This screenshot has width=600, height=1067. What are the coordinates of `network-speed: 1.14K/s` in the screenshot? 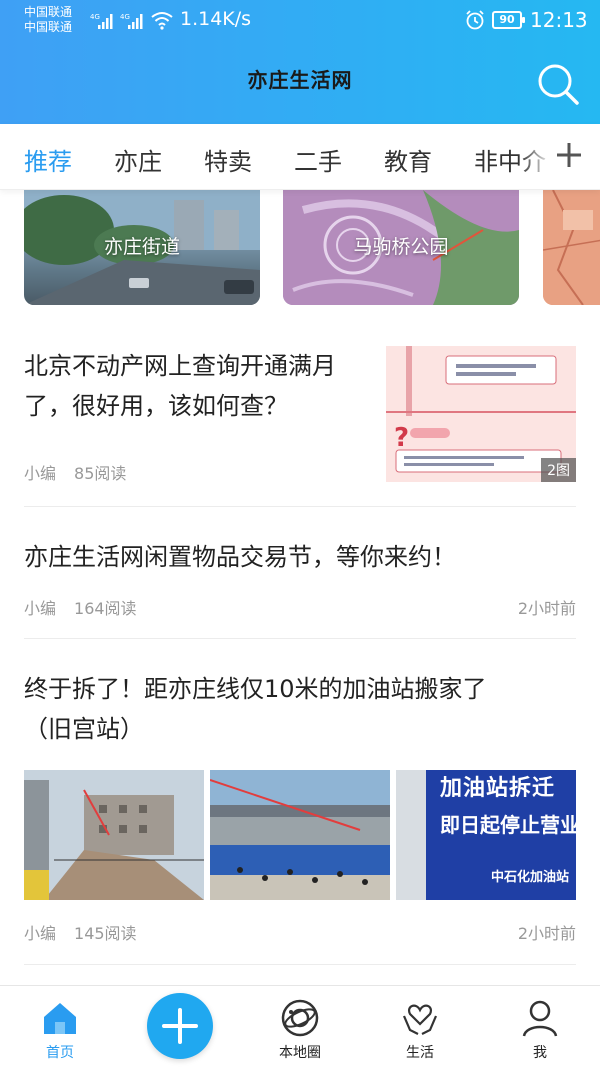 It's located at (216, 19).